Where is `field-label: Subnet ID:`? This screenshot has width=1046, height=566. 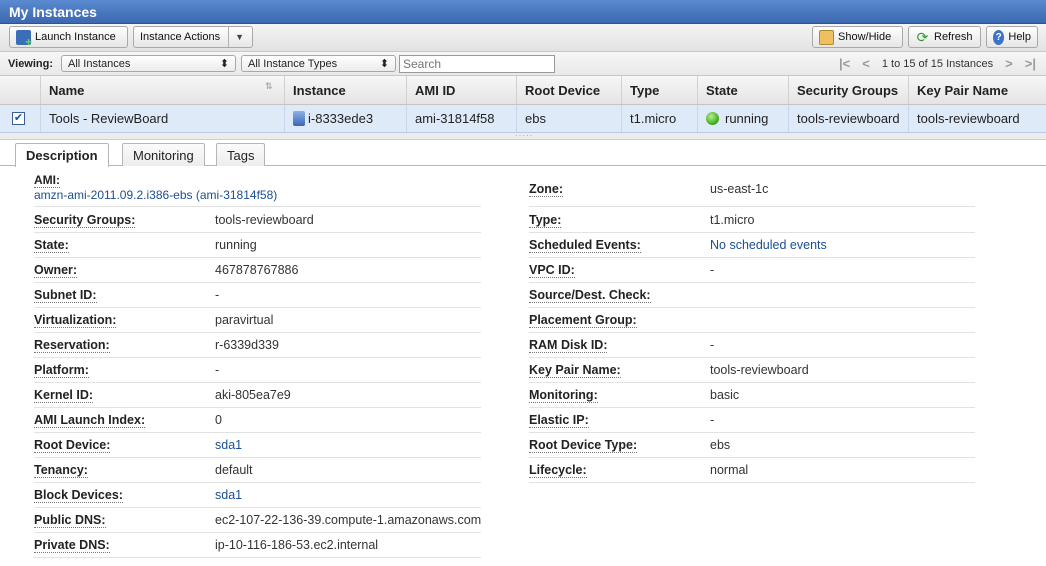
field-label: Subnet ID: is located at coordinates (65, 295).